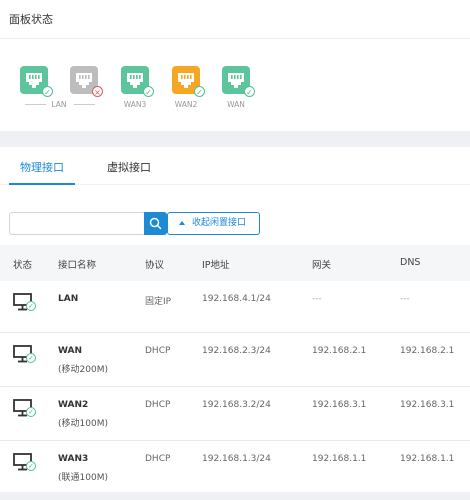 Image resolution: width=470 pixels, height=500 pixels. What do you see at coordinates (186, 104) in the screenshot?
I see `port-label-wan2: WAN2` at bounding box center [186, 104].